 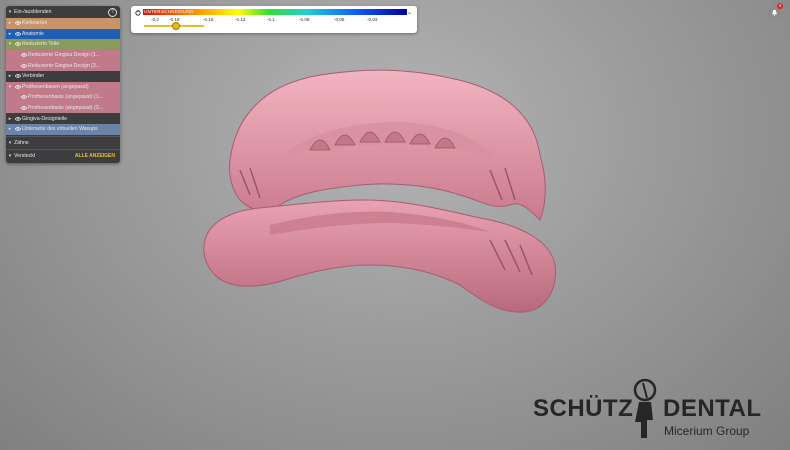 What do you see at coordinates (271, 19) in the screenshot?
I see `tick-label: -0.1` at bounding box center [271, 19].